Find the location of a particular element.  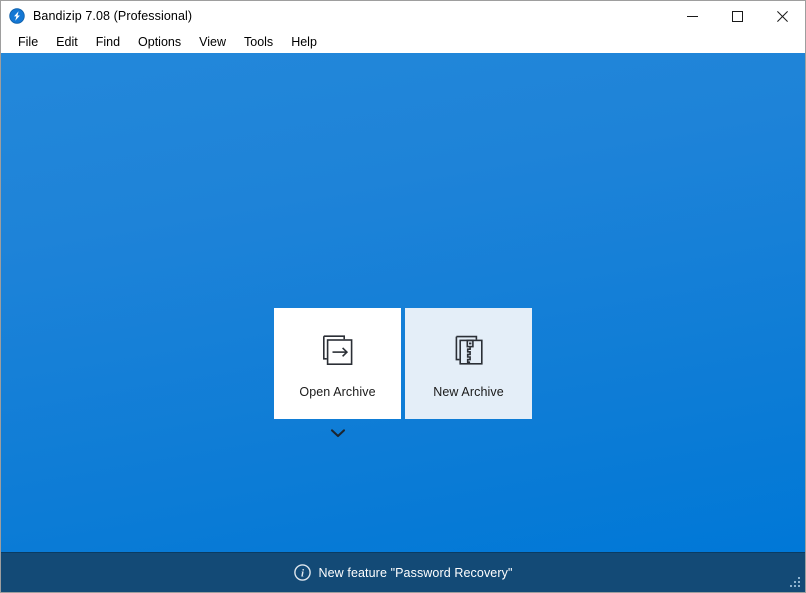

menu-item-edit: Edit is located at coordinates (67, 42).